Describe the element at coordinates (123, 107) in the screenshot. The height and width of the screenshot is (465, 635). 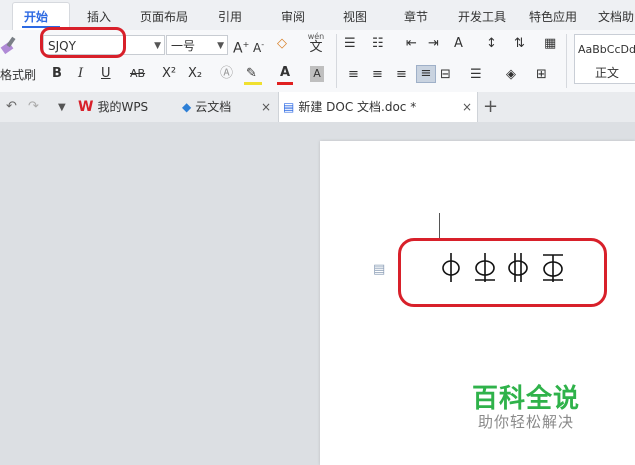
I see `tab-my-wps-label: 我的WPS` at that location.